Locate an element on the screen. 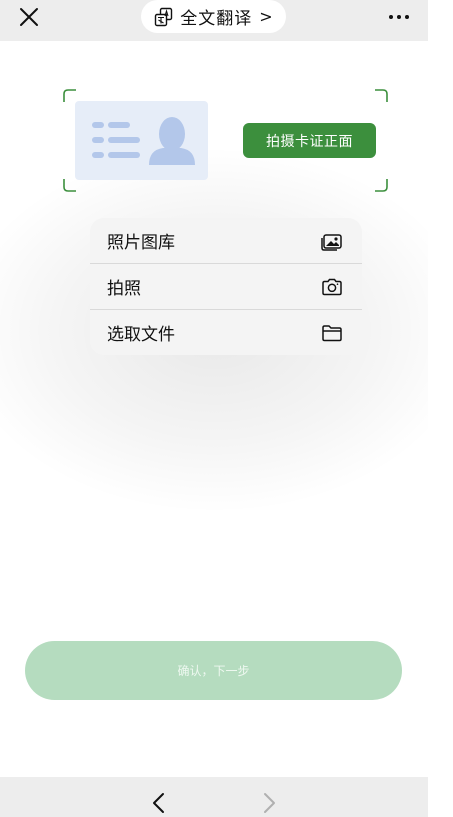 The width and height of the screenshot is (453, 817). source-menu: 照片图库 拍照 选取文件 is located at coordinates (226, 286).